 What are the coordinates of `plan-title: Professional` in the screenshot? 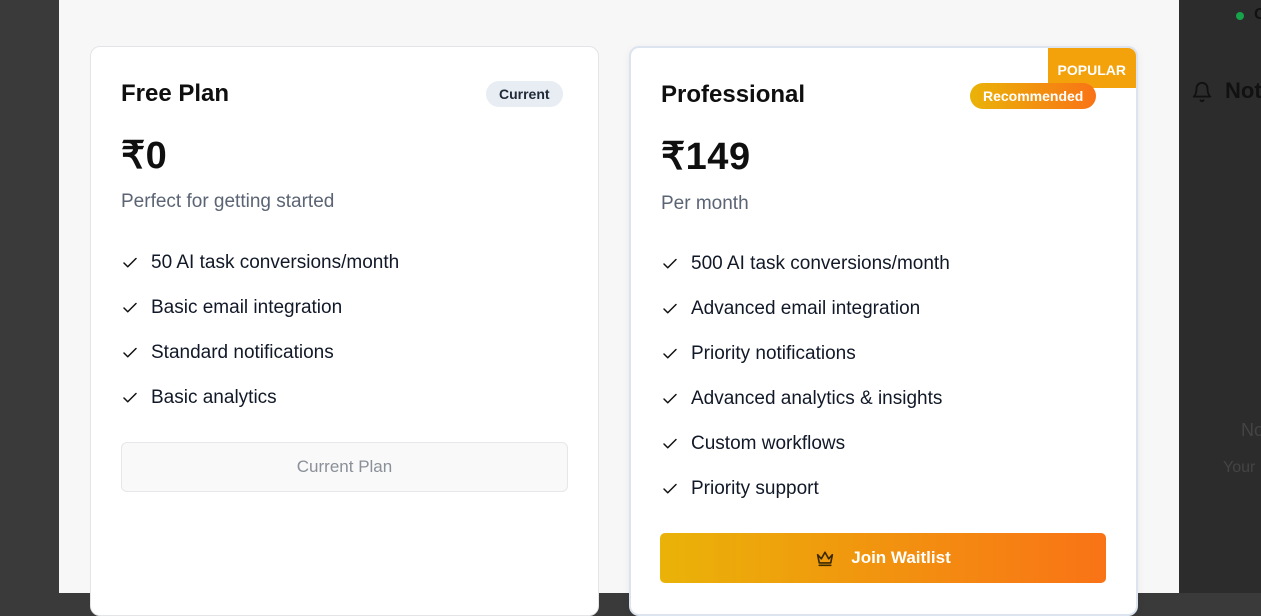 It's located at (733, 94).